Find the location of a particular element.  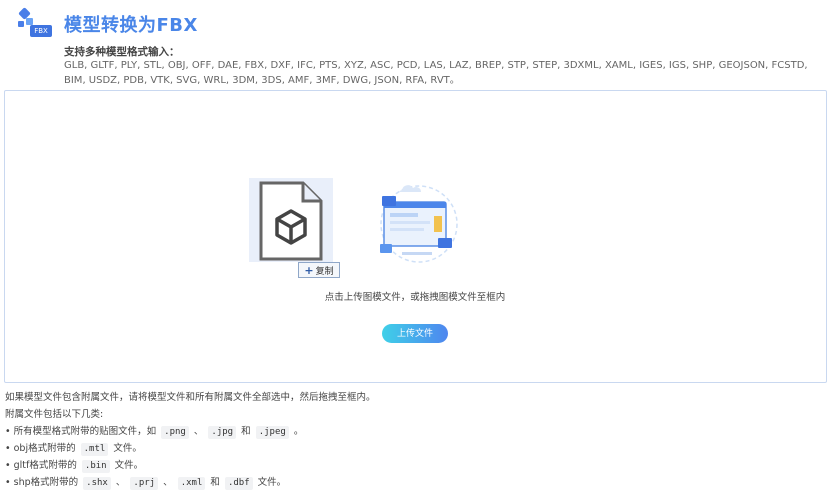

extension-code: .xml is located at coordinates (191, 483).